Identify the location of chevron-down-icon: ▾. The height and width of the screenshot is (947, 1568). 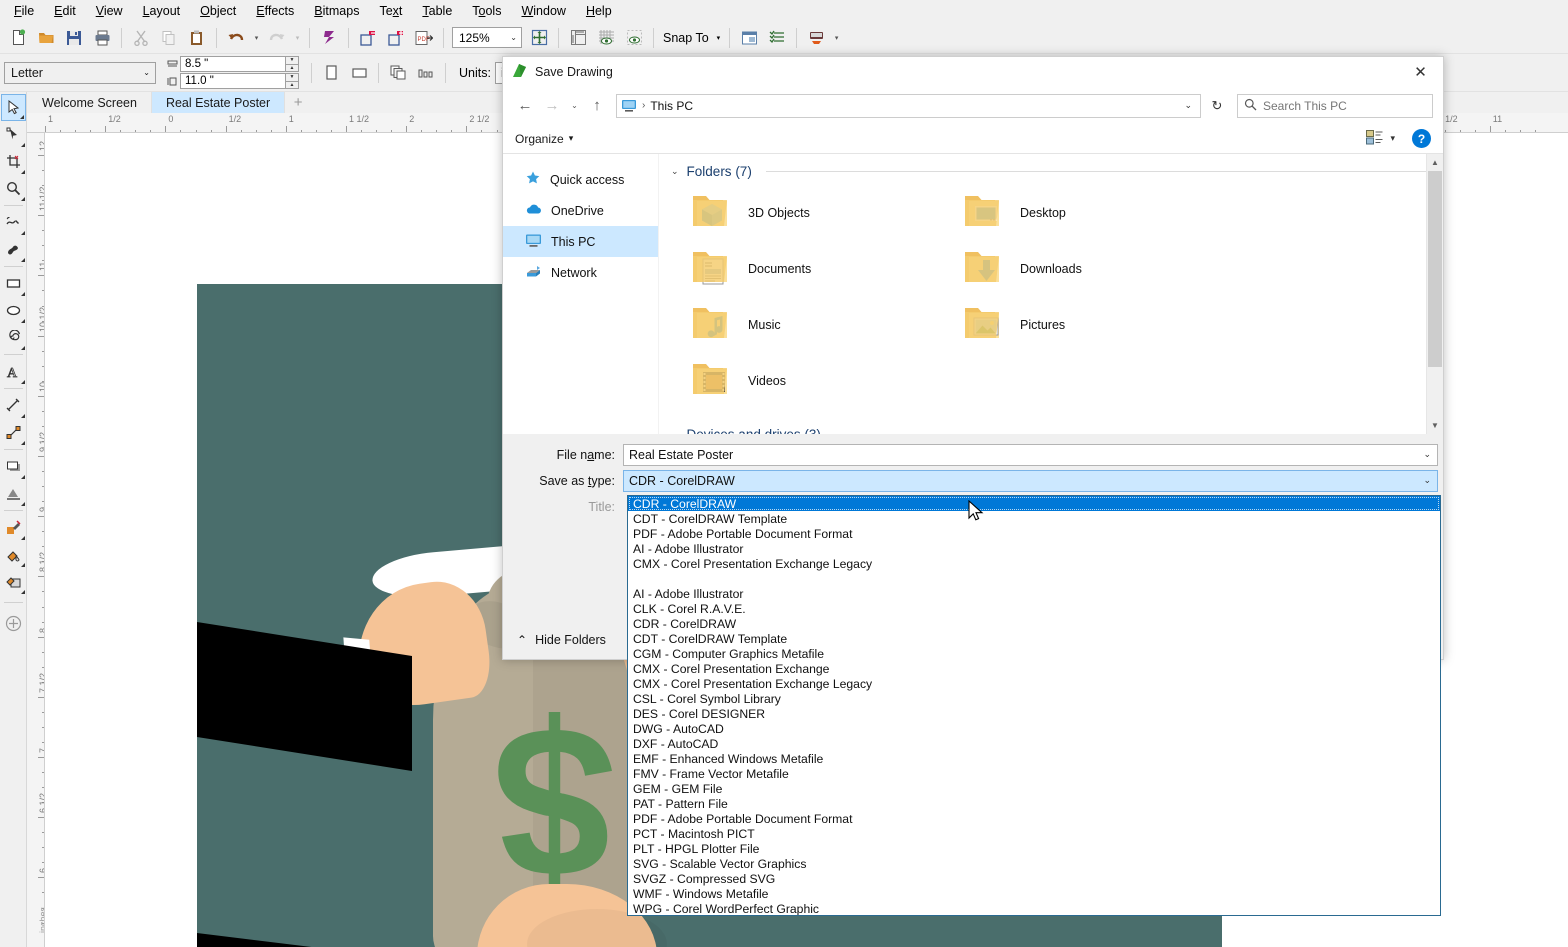
(1392, 138).